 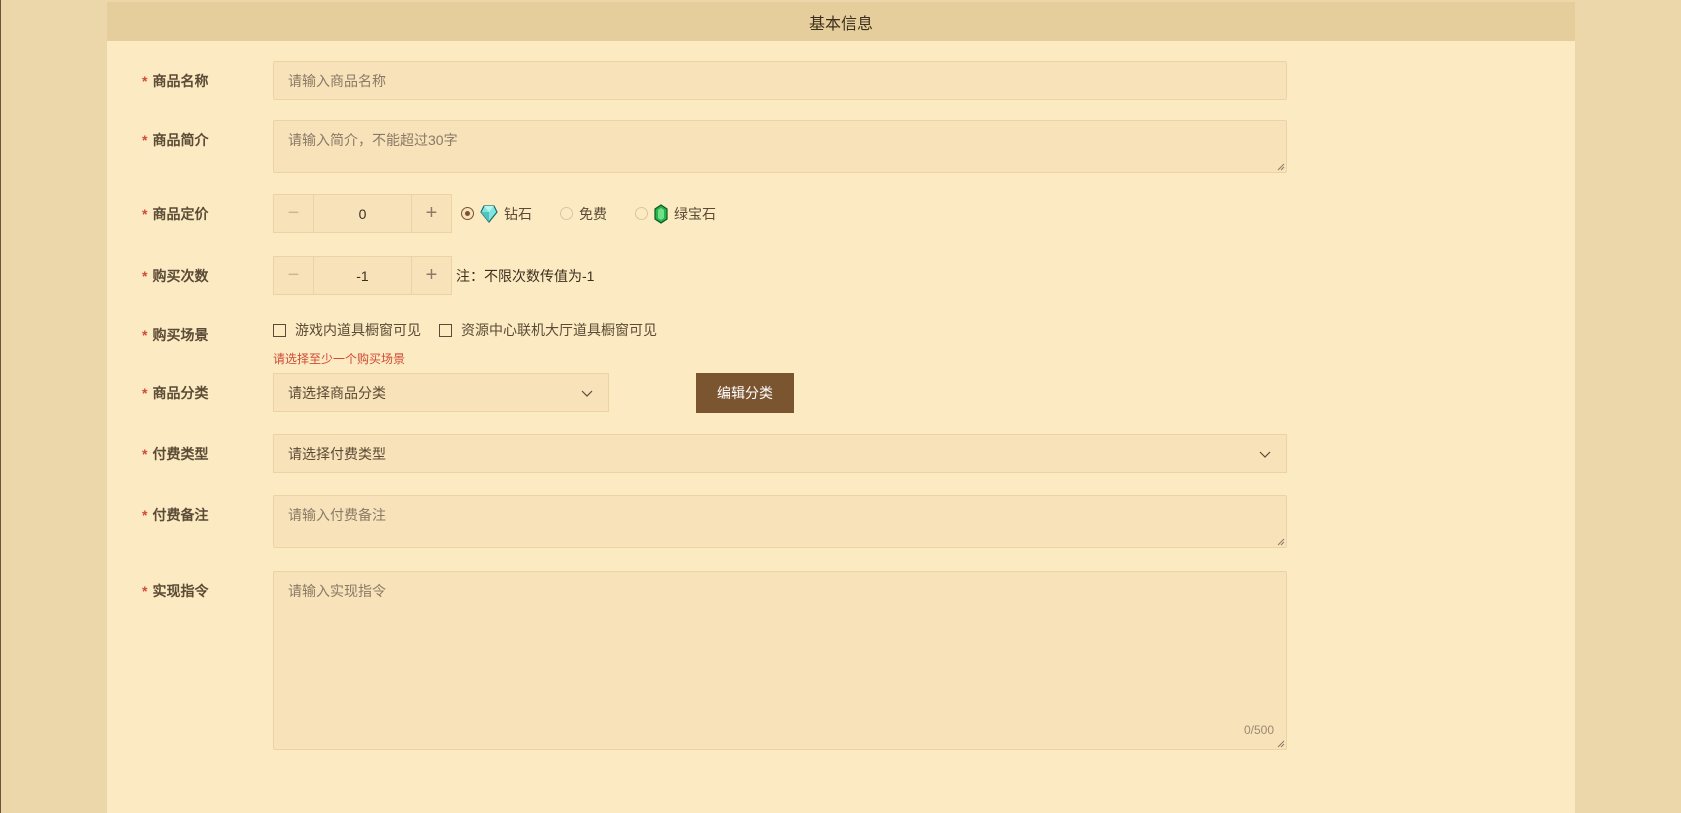 What do you see at coordinates (339, 359) in the screenshot?
I see `scene-error-message: 请选择至少一个购买场景` at bounding box center [339, 359].